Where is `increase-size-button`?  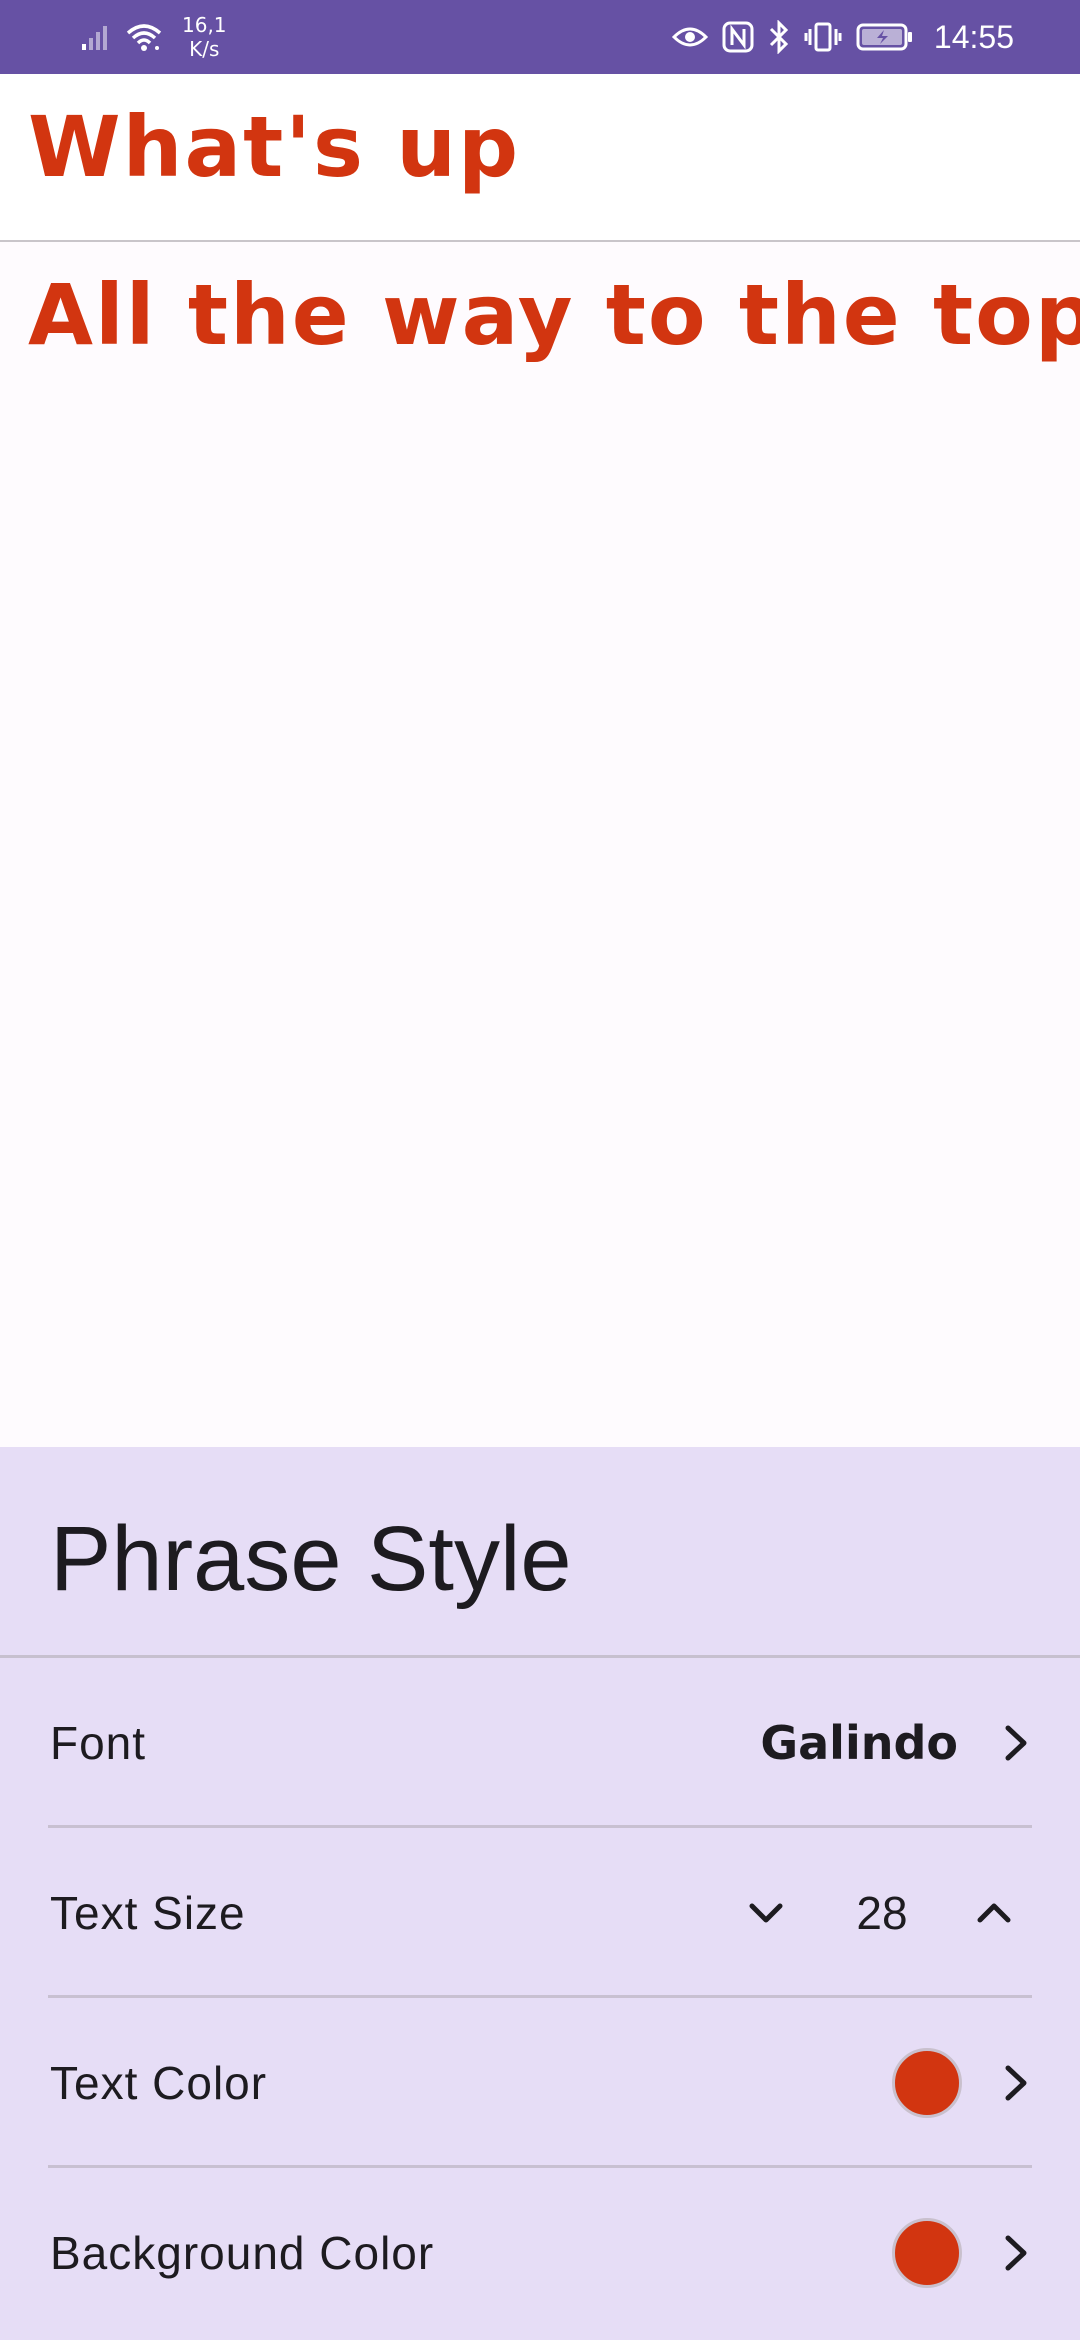 increase-size-button is located at coordinates (994, 1913).